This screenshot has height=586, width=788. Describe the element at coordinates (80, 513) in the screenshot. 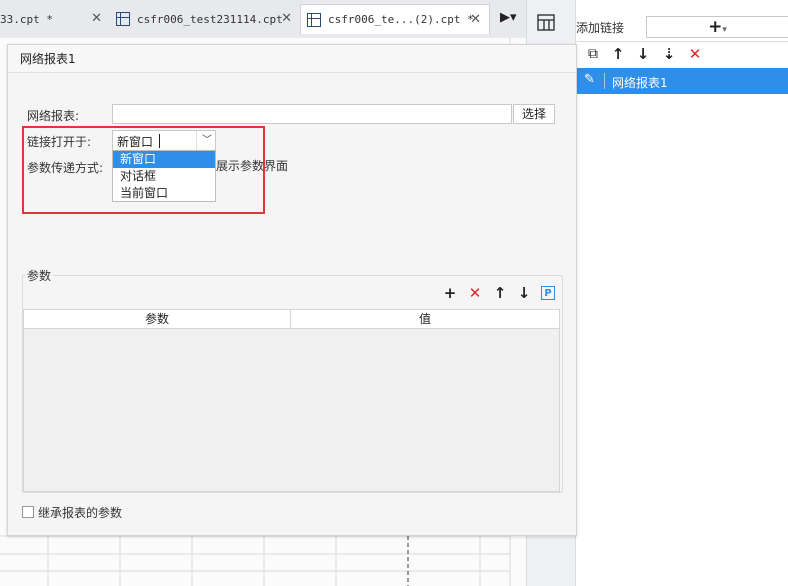

I see `inherit-params-label: 继承报表的参数` at that location.